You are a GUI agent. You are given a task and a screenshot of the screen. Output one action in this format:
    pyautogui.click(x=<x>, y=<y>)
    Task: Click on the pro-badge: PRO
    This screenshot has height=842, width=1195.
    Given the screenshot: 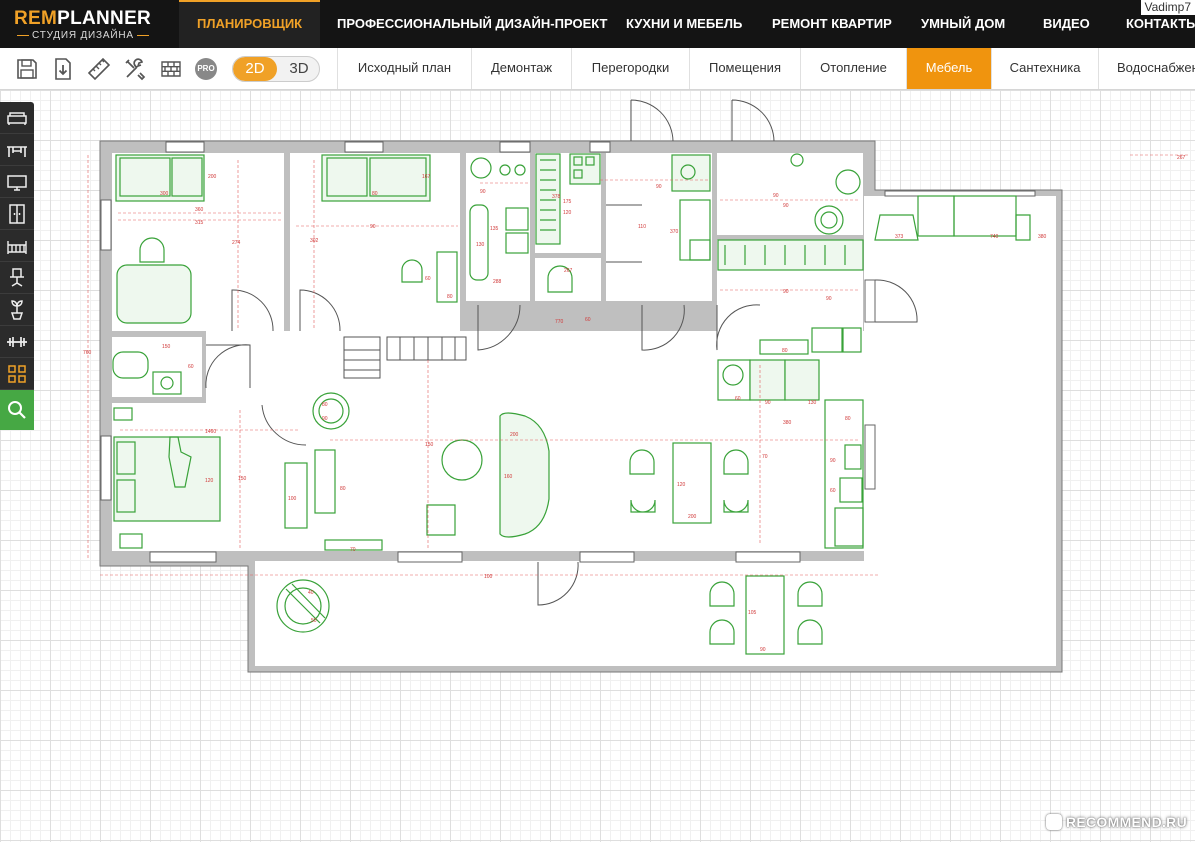 What is the action you would take?
    pyautogui.click(x=206, y=69)
    